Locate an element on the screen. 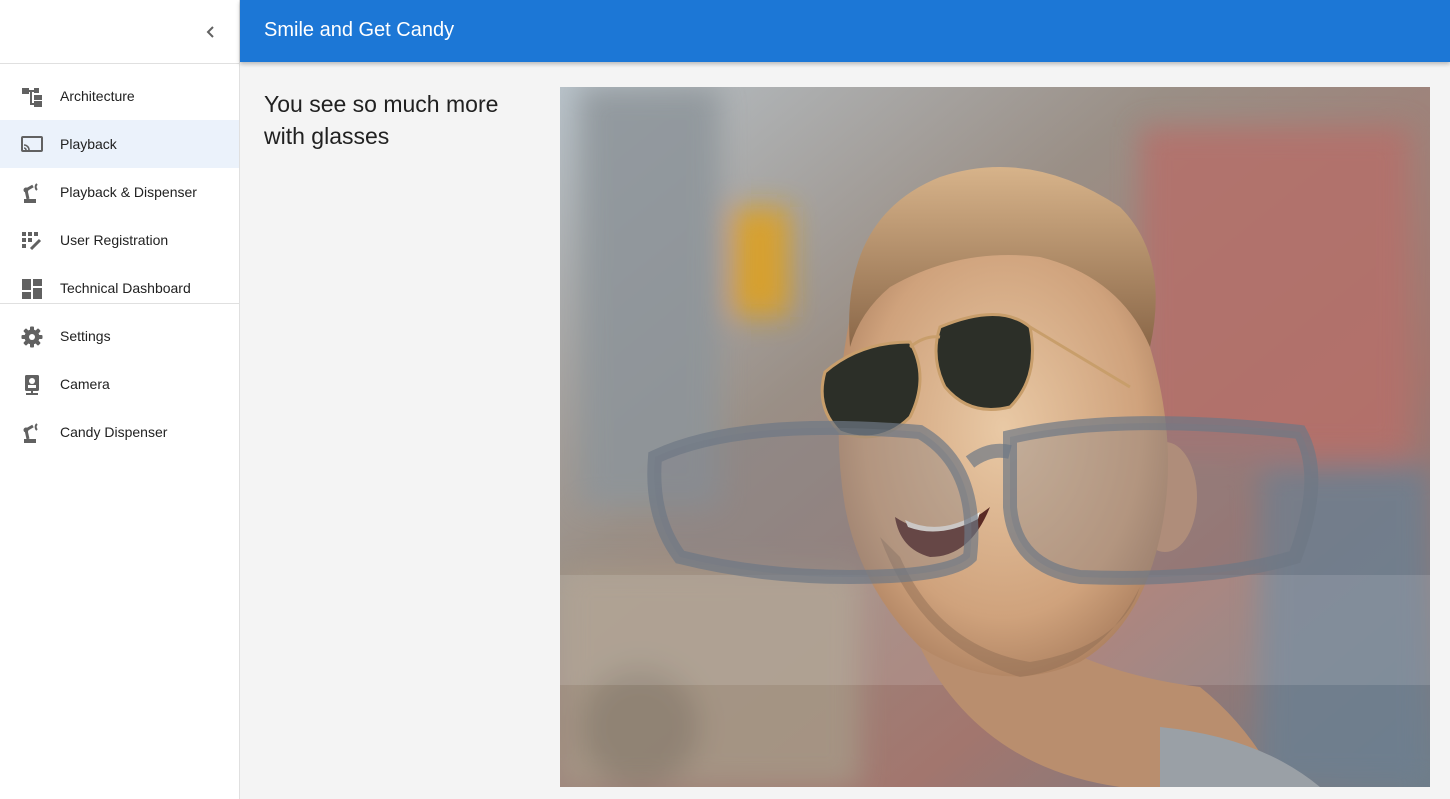 Image resolution: width=1450 pixels, height=799 pixels. gear-icon is located at coordinates (32, 337).